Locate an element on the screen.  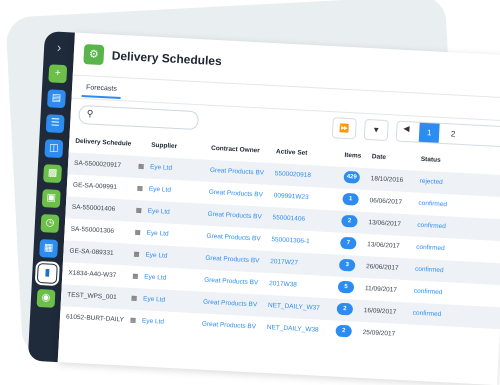
cart-icon: ◫ is located at coordinates (54, 149).